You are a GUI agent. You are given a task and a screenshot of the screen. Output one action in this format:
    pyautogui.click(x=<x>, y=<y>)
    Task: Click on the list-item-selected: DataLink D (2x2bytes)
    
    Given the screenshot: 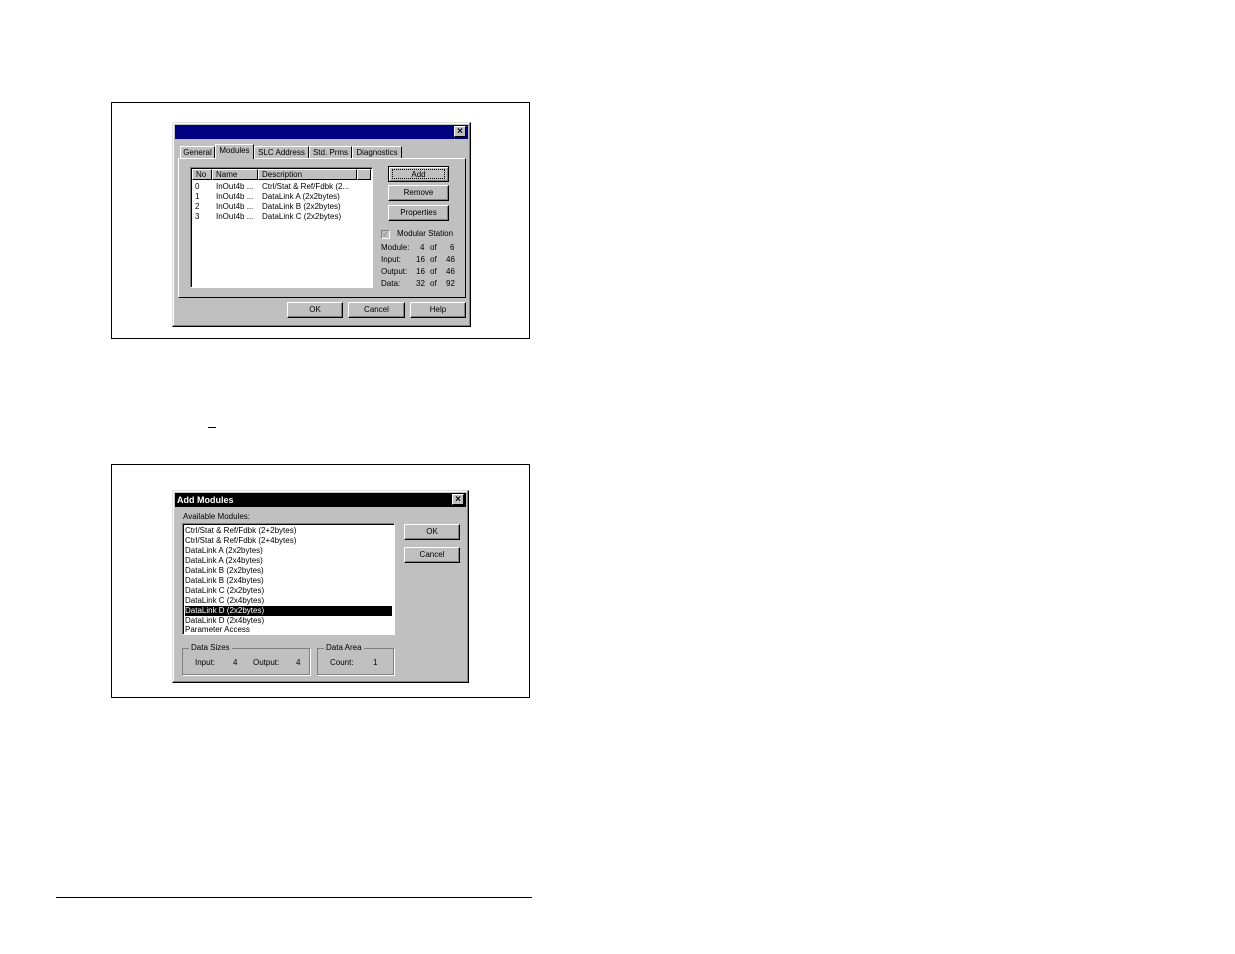 What is the action you would take?
    pyautogui.click(x=288, y=611)
    